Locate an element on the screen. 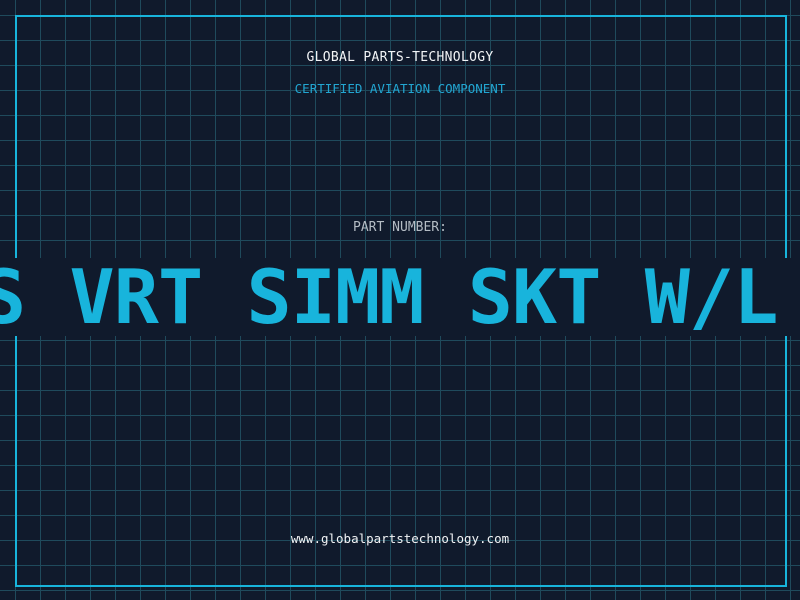 The width and height of the screenshot is (800, 600). brand-title: GLOBAL PARTS-TECHNOLOGY is located at coordinates (400, 57).